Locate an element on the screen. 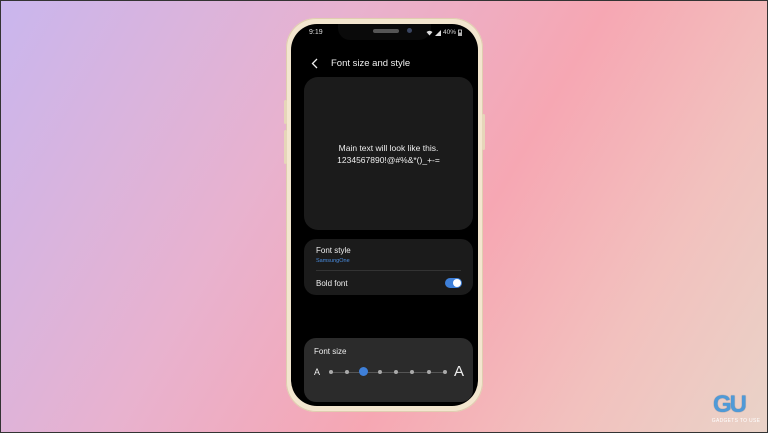 This screenshot has width=768, height=433. speaker is located at coordinates (386, 31).